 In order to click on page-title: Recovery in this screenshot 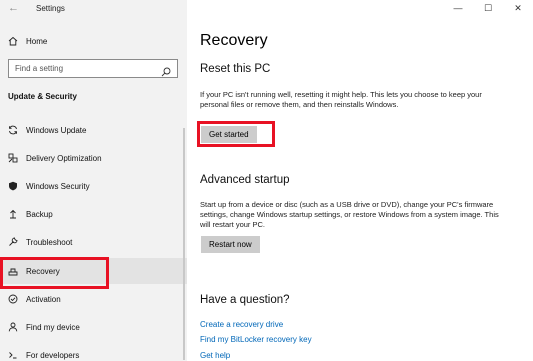, I will do `click(234, 40)`.